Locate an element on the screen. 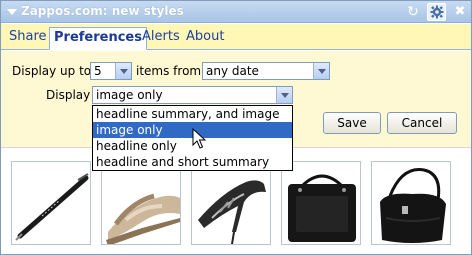  tab-share: Share is located at coordinates (28, 38).